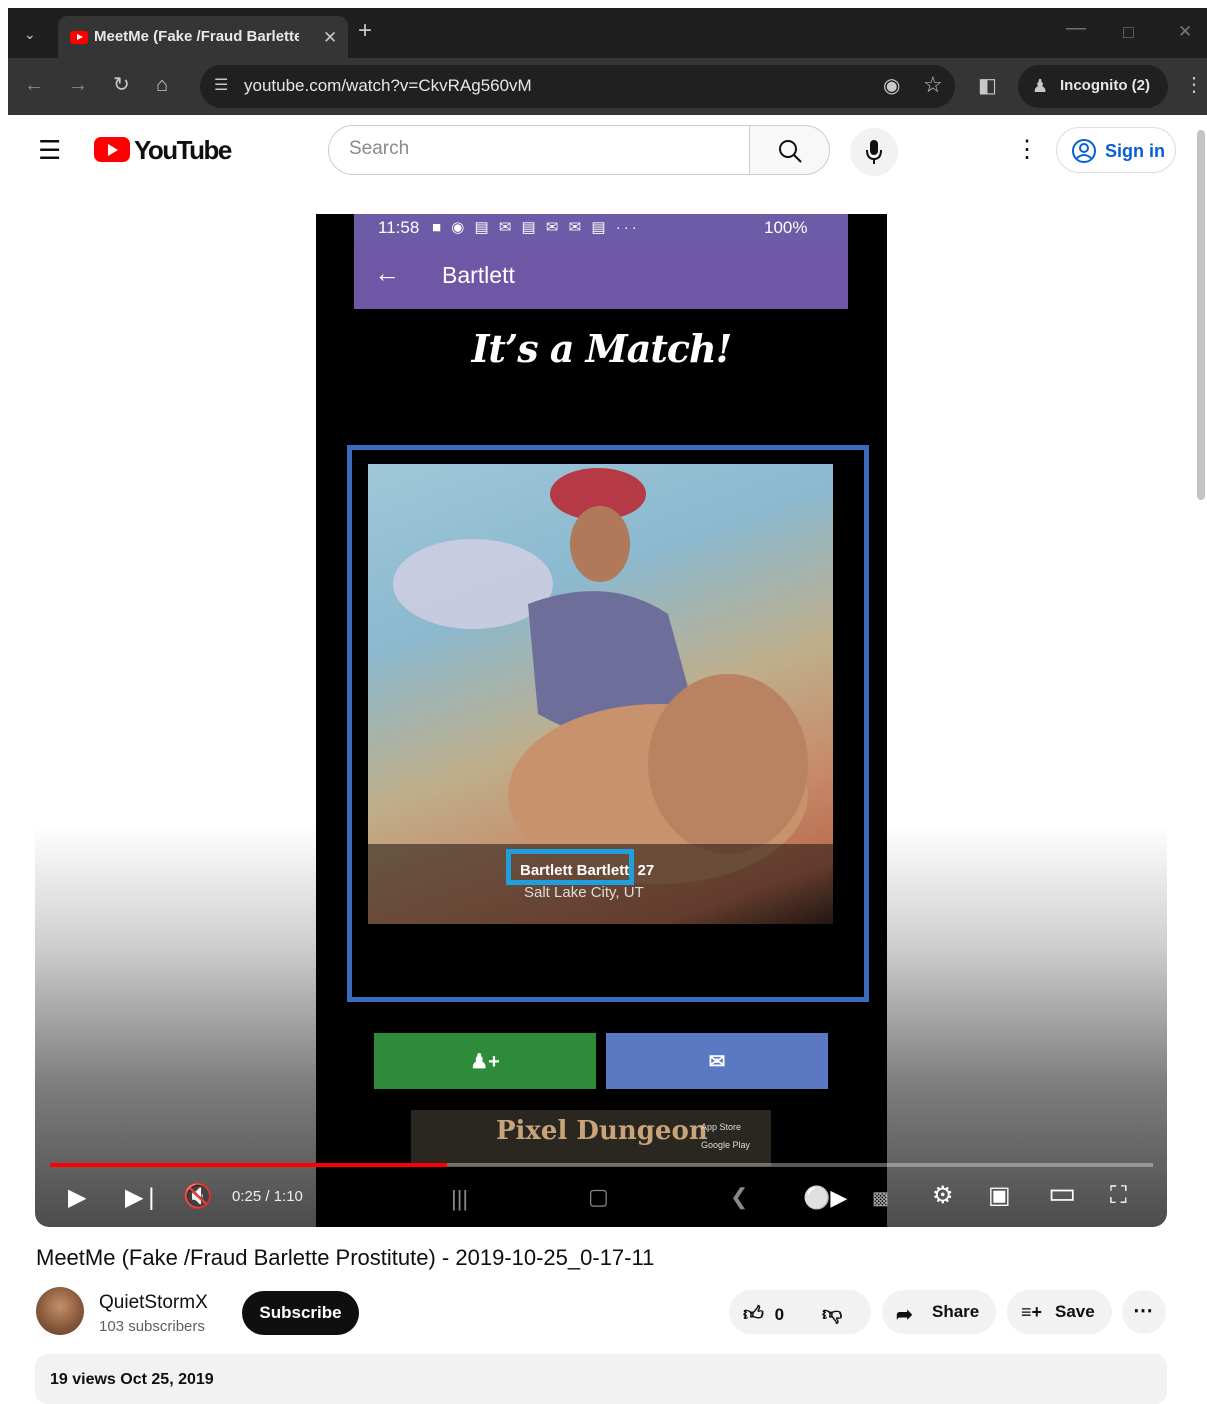 This screenshot has height=1404, width=1207. What do you see at coordinates (1185, 32) in the screenshot?
I see `close-window-icon: ✕` at bounding box center [1185, 32].